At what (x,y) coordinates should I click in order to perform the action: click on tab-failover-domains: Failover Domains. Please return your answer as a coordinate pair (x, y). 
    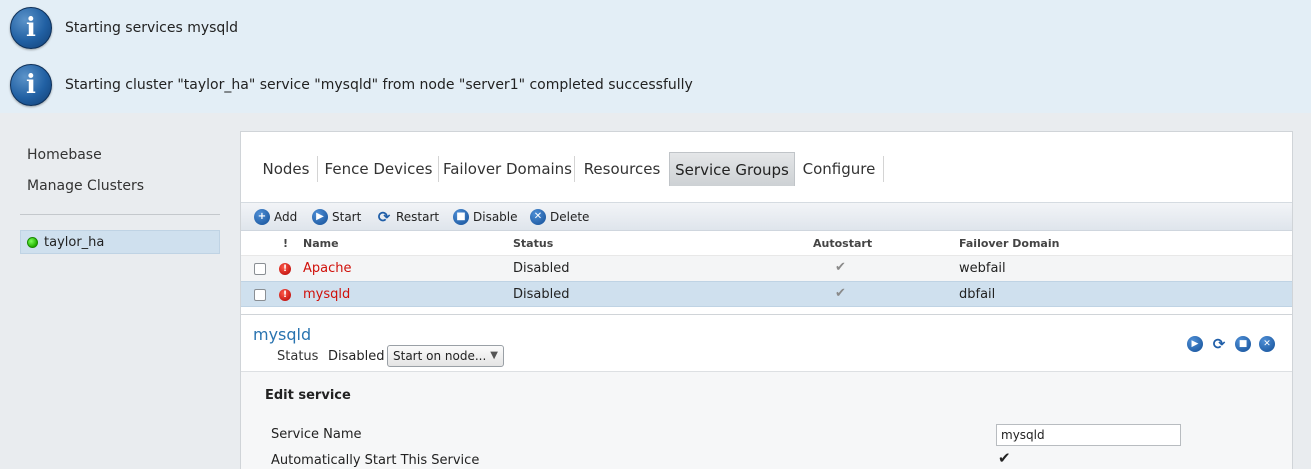
    Looking at the image, I should click on (507, 169).